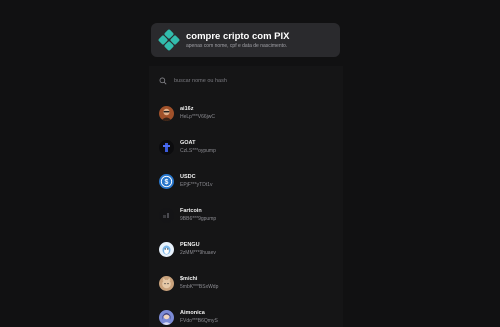 The image size is (500, 327). I want to click on token-item-michi: $michi 5mbK***BSxWdp, so click(244, 283).